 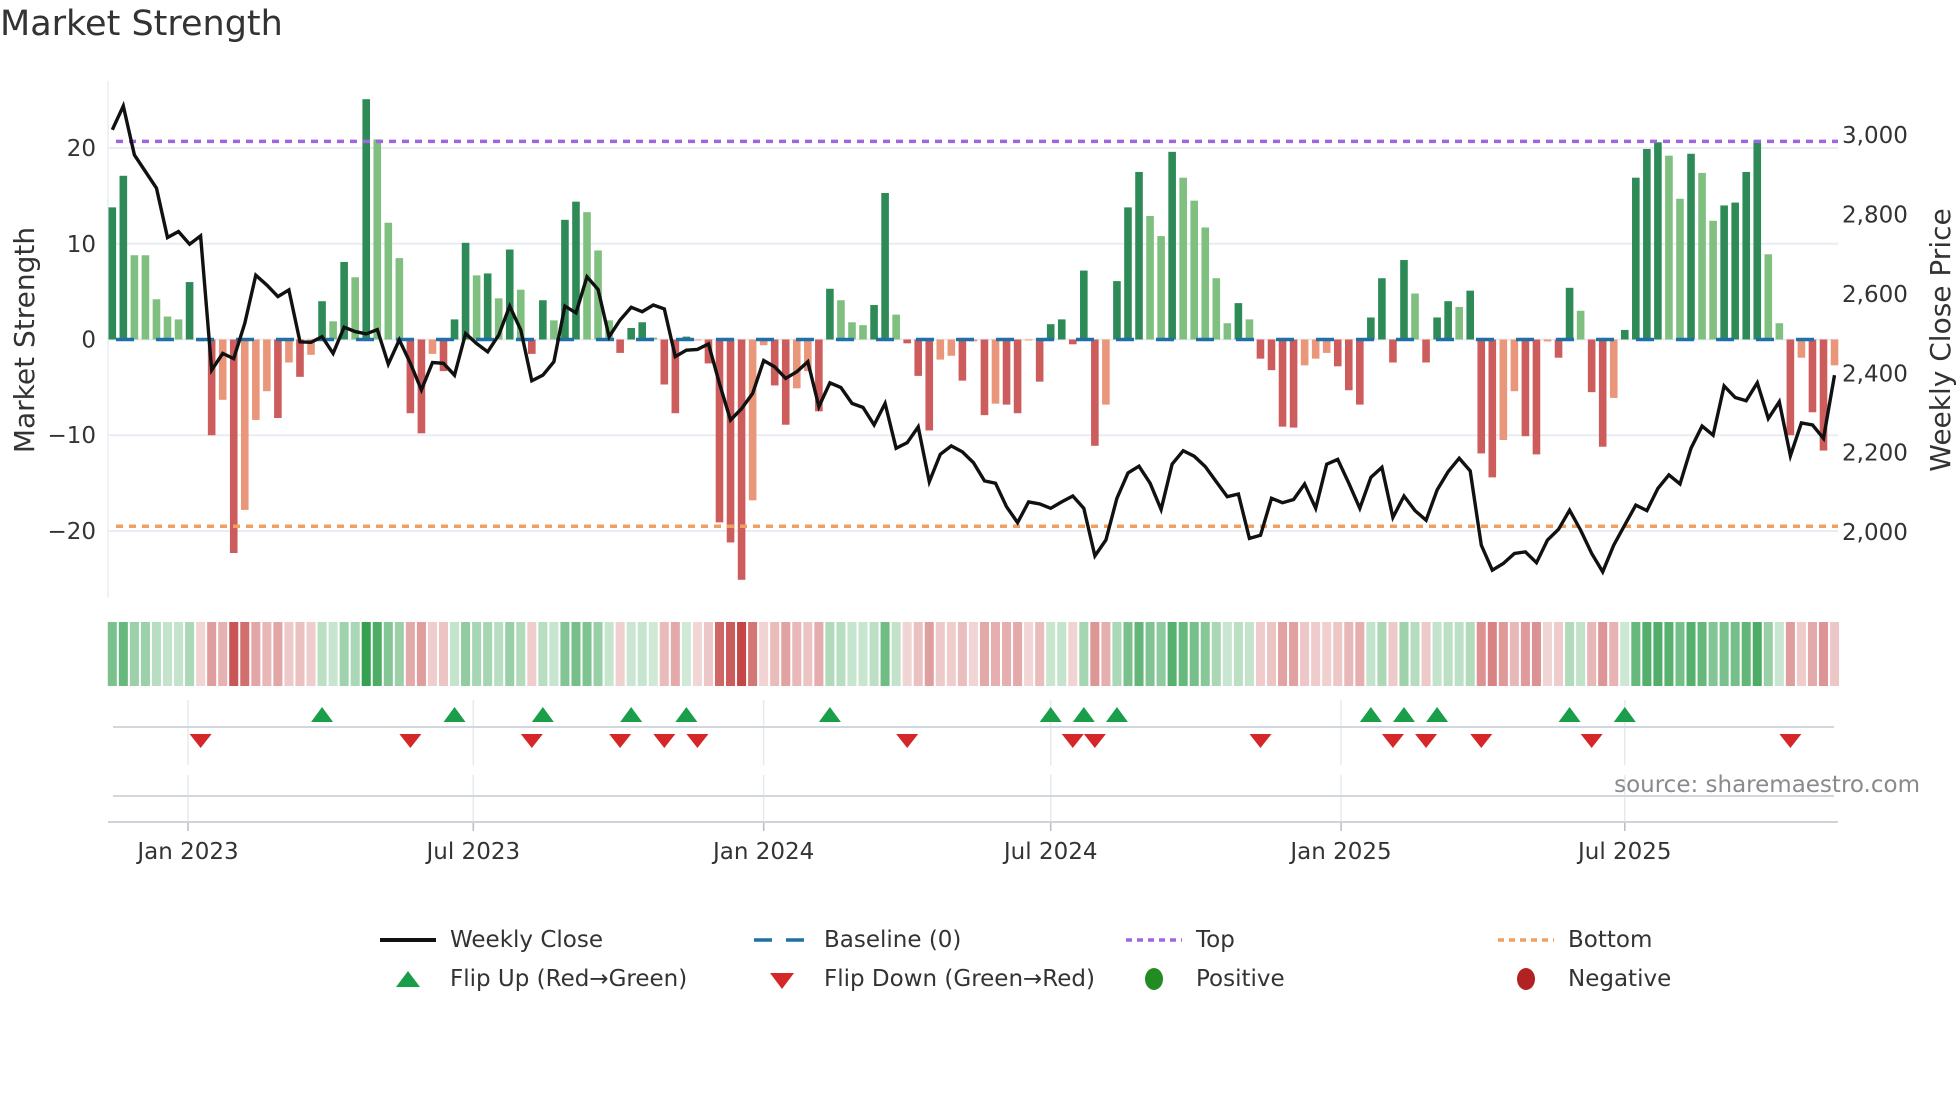 I want to click on legend-label: Positive, so click(x=1240, y=979).